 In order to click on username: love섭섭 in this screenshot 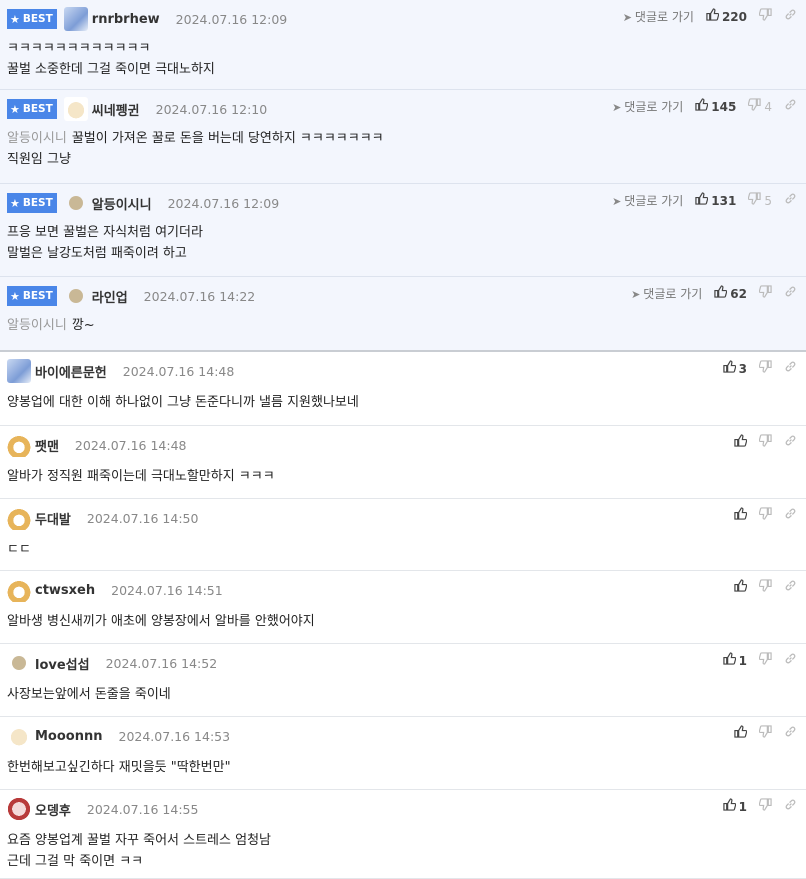, I will do `click(62, 663)`.